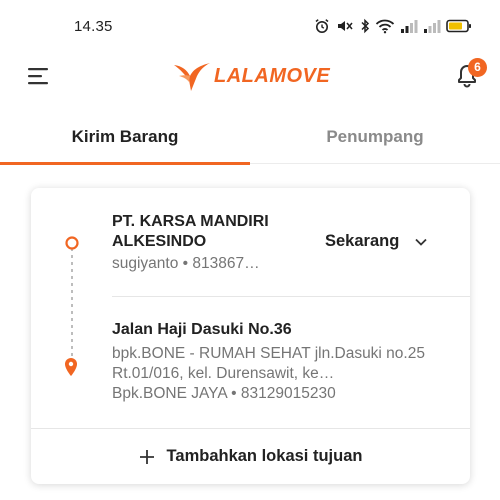  I want to click on logo-text: LALAMOVE, so click(272, 75).